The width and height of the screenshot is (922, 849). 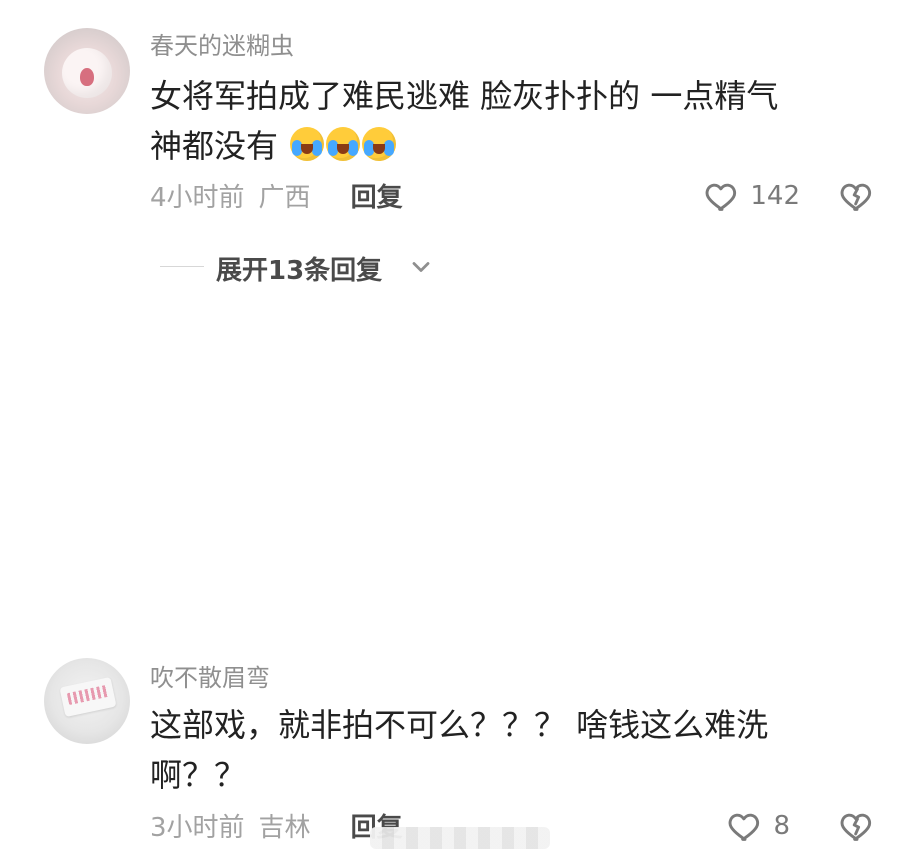 I want to click on watermark-mosaic, so click(x=460, y=838).